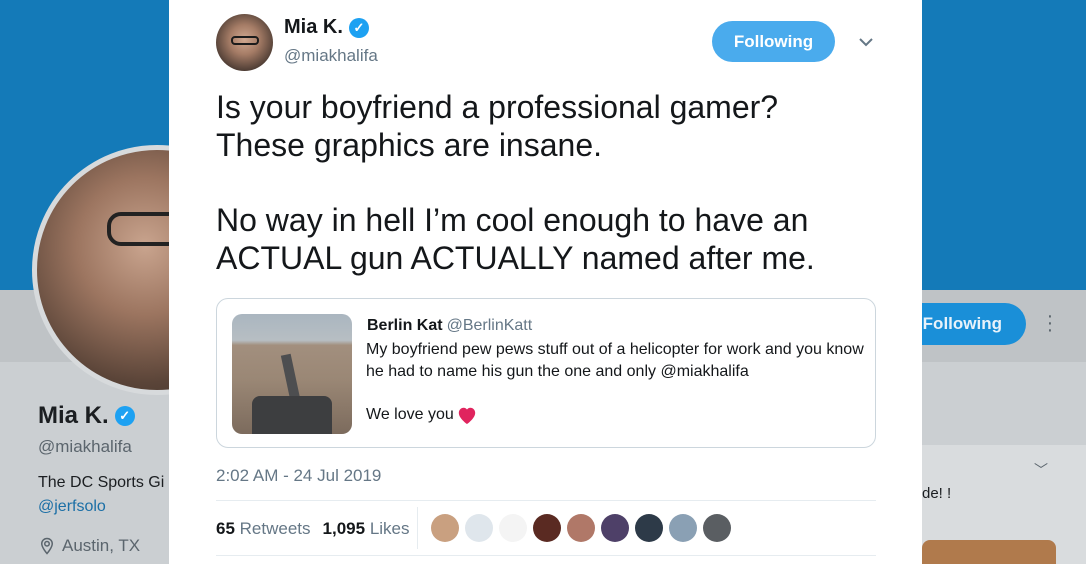  What do you see at coordinates (263, 529) in the screenshot?
I see `retweets-stat: 65 Retweets` at bounding box center [263, 529].